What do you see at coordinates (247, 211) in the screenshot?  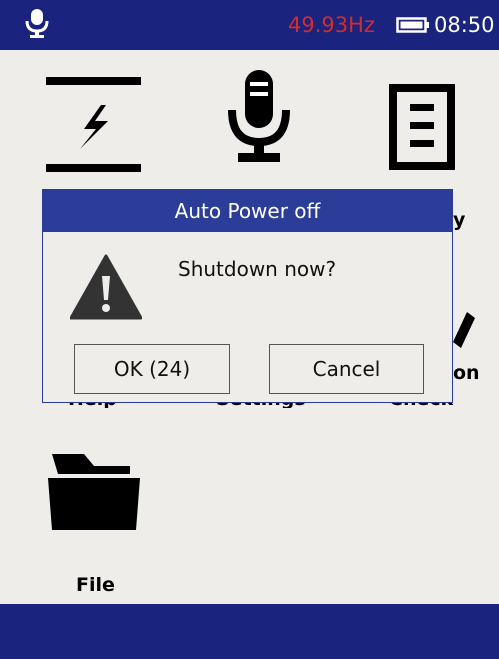 I see `dialog-title: Auto Power off` at bounding box center [247, 211].